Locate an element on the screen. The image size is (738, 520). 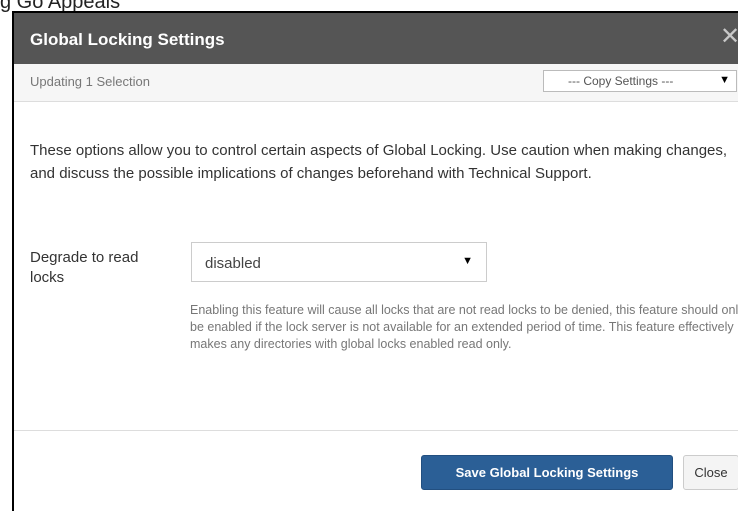
copy-settings-select: --- Copy Settings --- ▼ is located at coordinates (640, 81).